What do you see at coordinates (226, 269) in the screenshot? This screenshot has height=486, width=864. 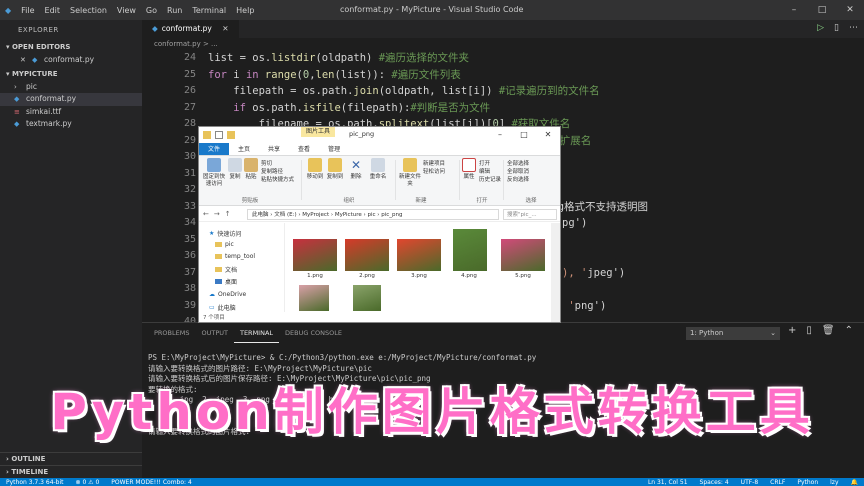 I see `nav-item-documents: 文档` at bounding box center [226, 269].